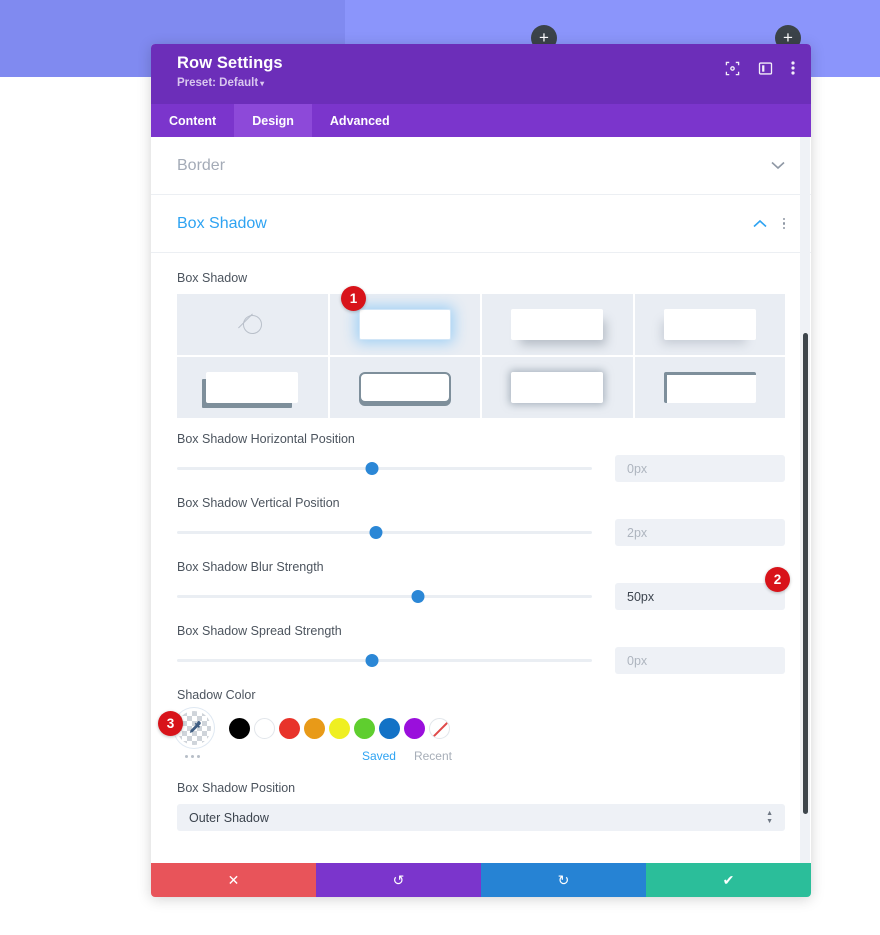 The width and height of the screenshot is (880, 935). Describe the element at coordinates (258, 503) in the screenshot. I see `vertical-position-label: Box Shadow Vertical Position` at that location.